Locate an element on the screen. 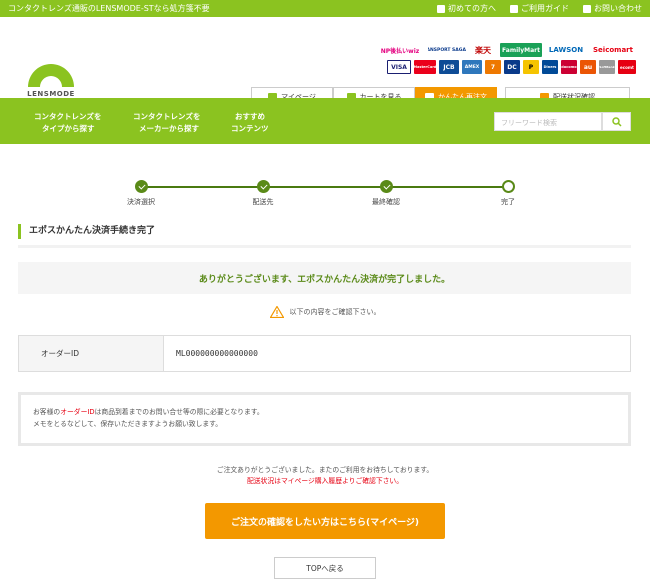 The height and width of the screenshot is (585, 650). p-logo: P is located at coordinates (531, 67).